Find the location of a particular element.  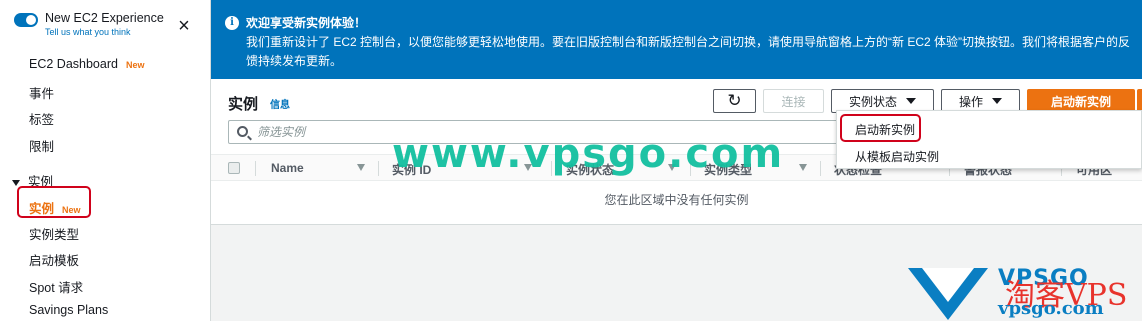

banner-title: 欢迎享受新实例体验！ is located at coordinates (306, 23).